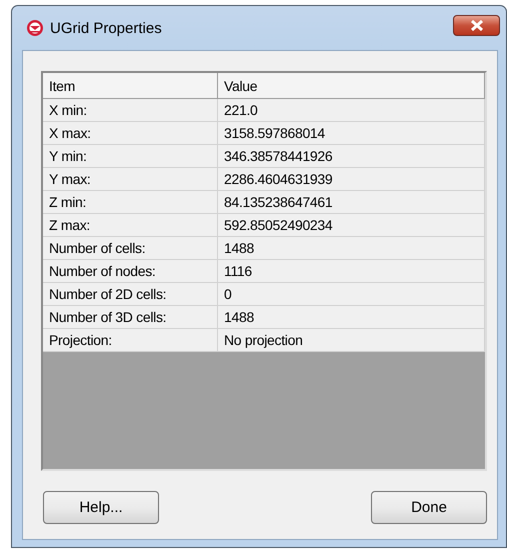 This screenshot has width=507, height=553. I want to click on table-cell: 3158.597868014, so click(351, 133).